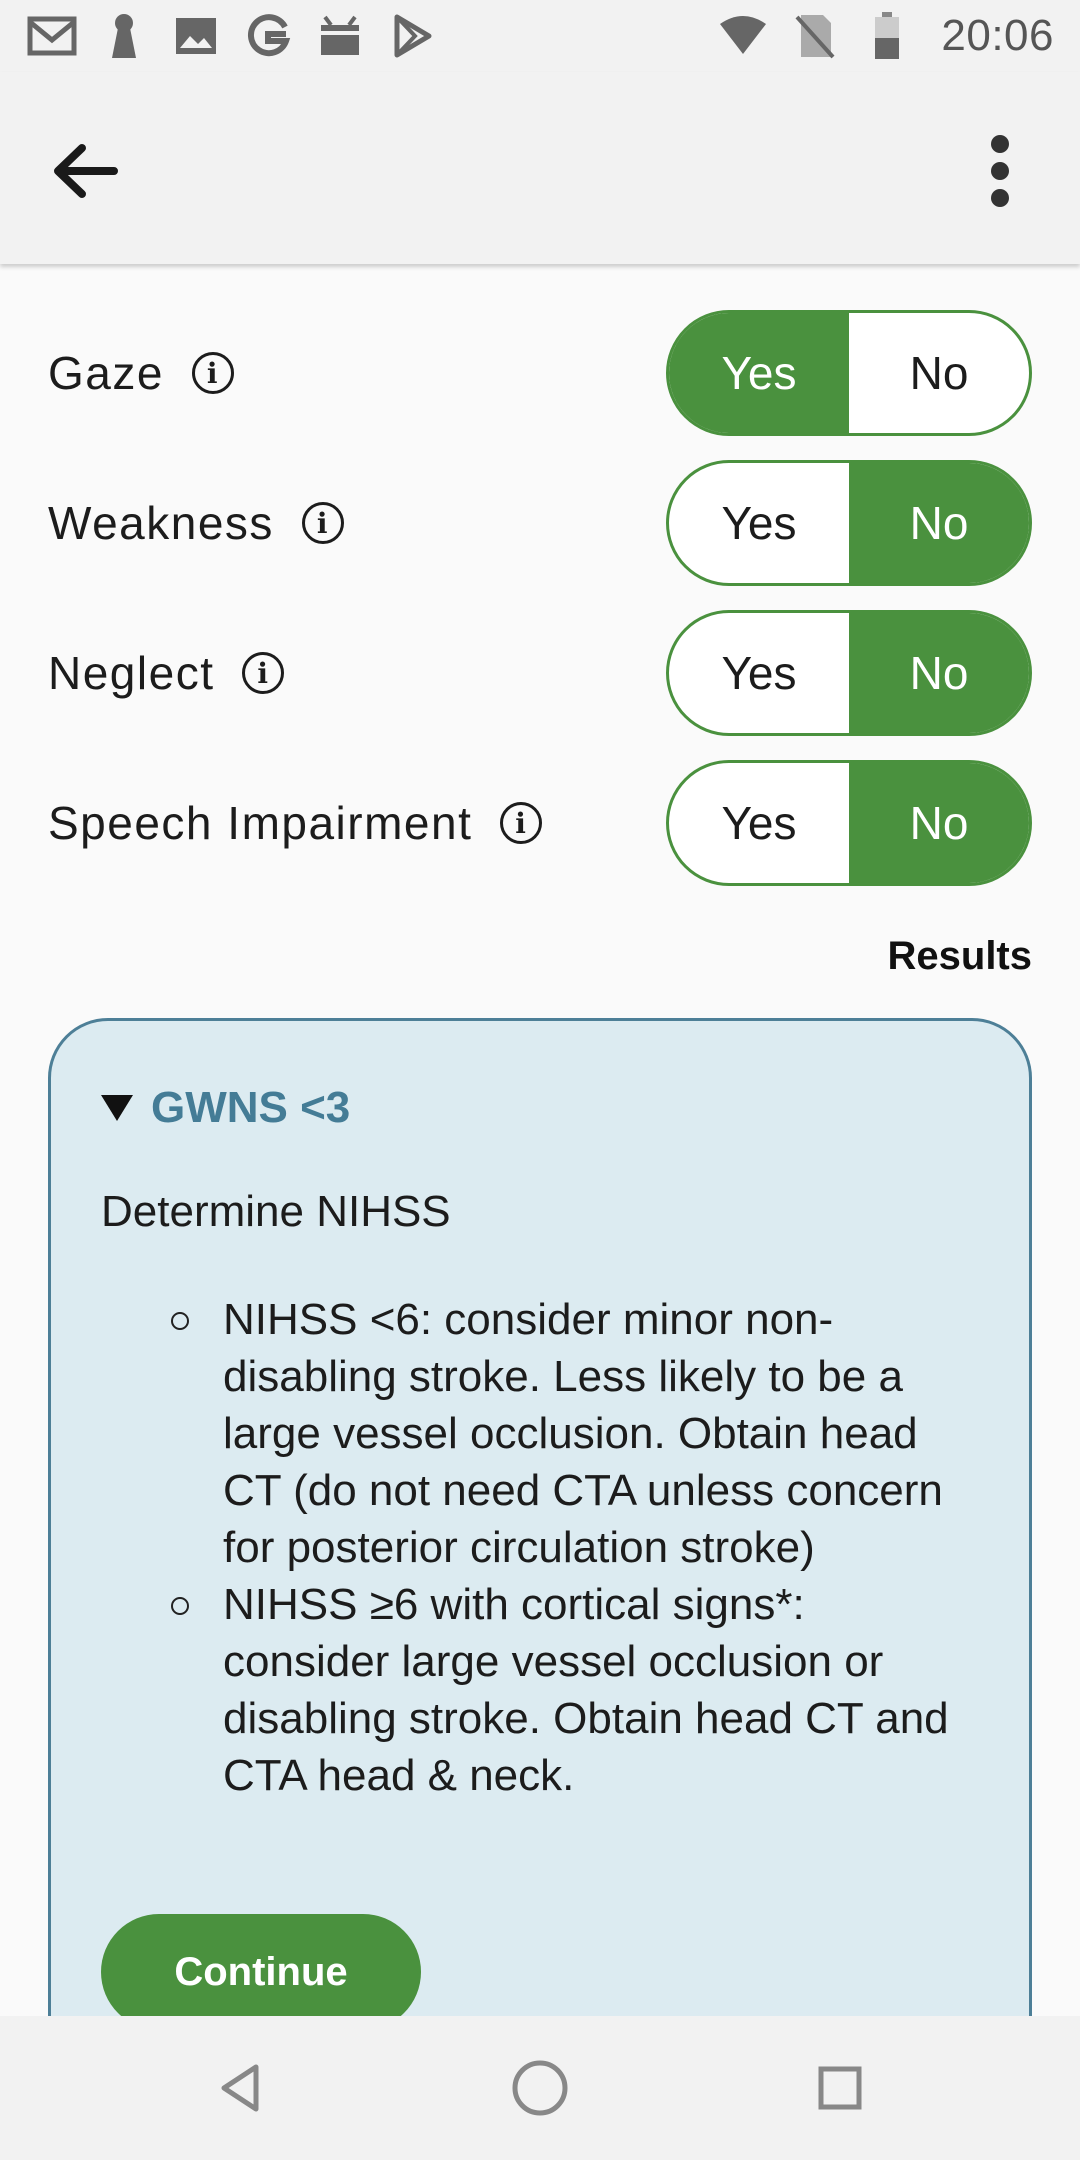 The width and height of the screenshot is (1080, 2160). I want to click on more-vert-icon, so click(1000, 171).